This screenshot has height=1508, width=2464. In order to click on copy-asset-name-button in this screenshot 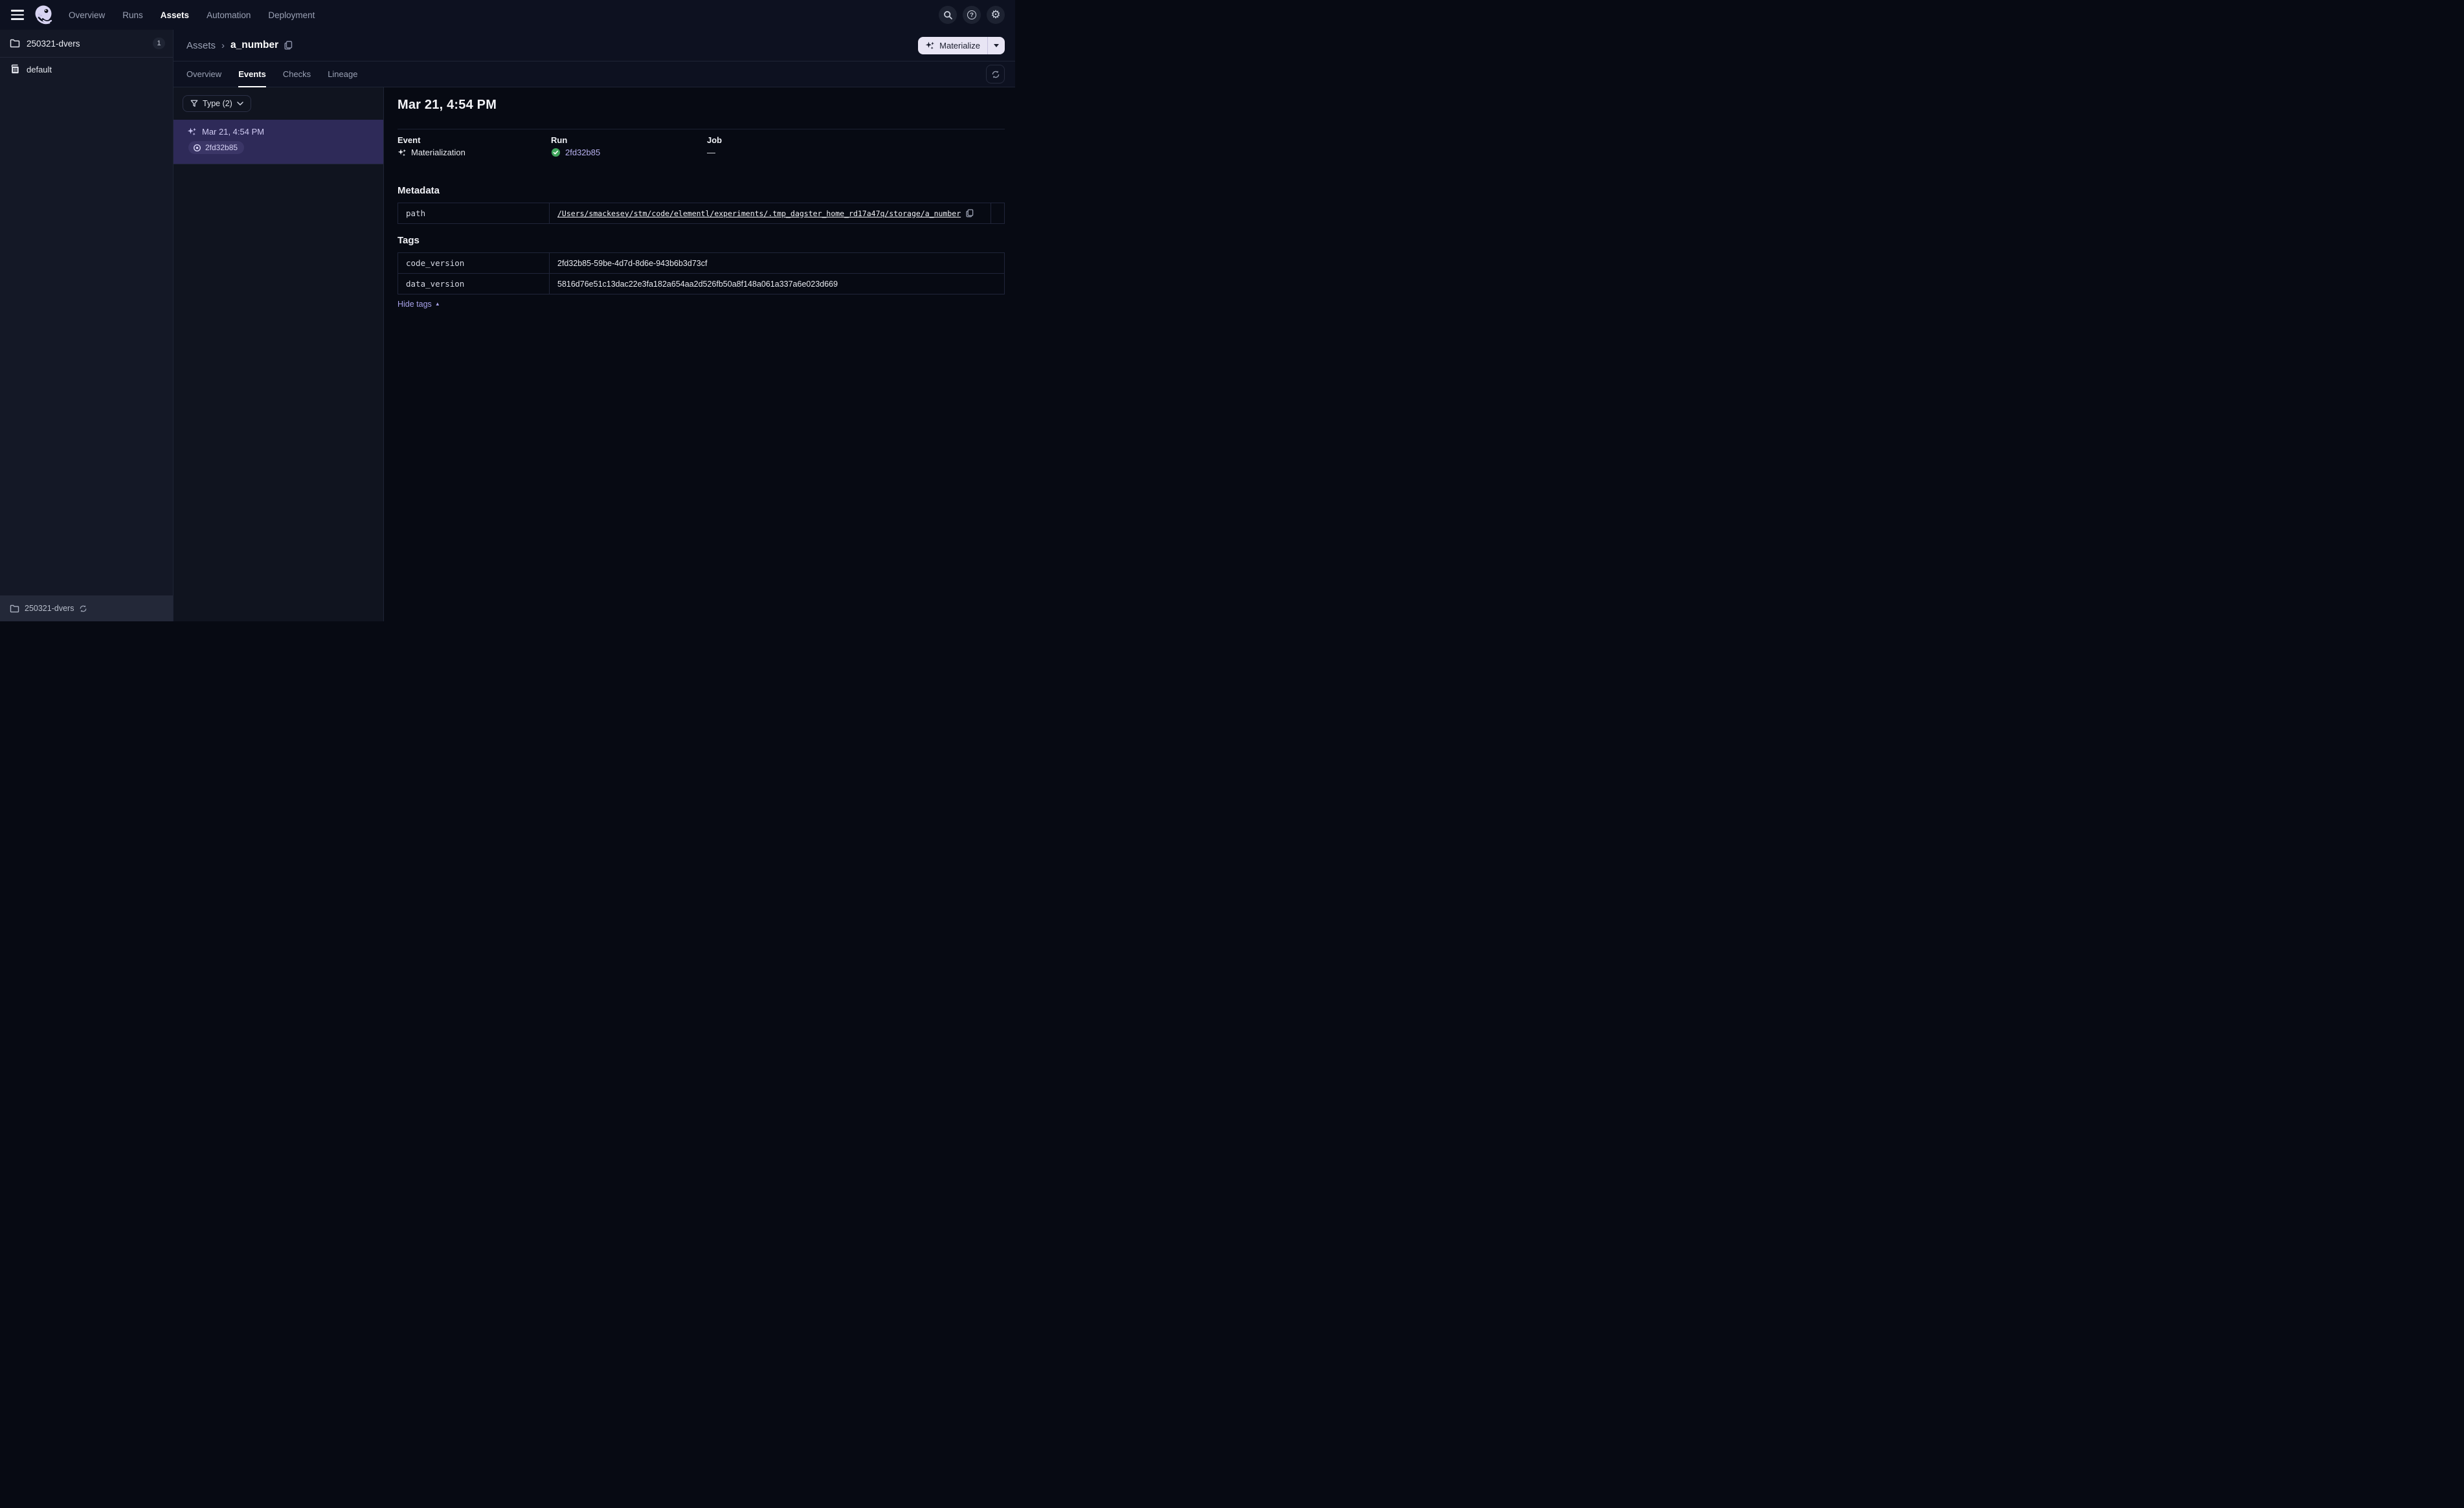, I will do `click(288, 45)`.